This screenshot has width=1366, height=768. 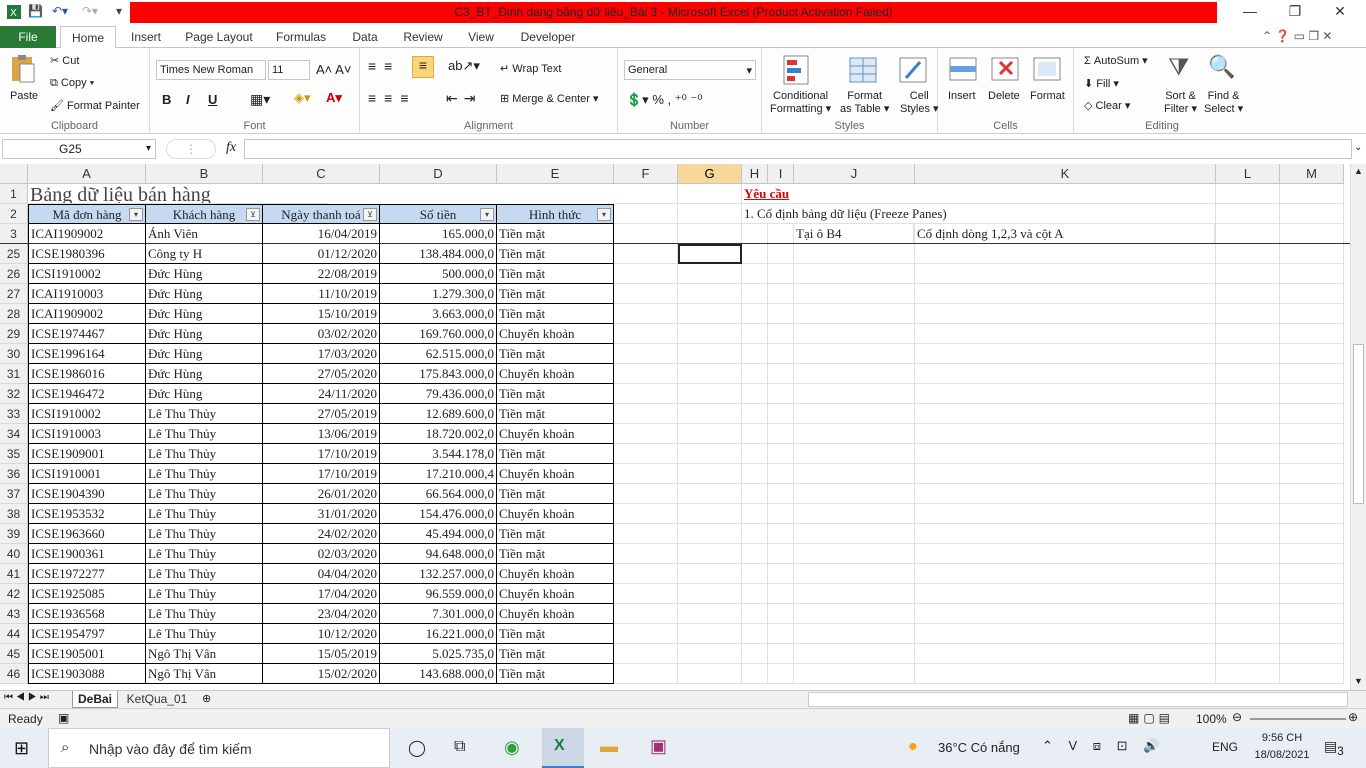 I want to click on table-cell-c: 11/10/2019, so click(x=321, y=294).